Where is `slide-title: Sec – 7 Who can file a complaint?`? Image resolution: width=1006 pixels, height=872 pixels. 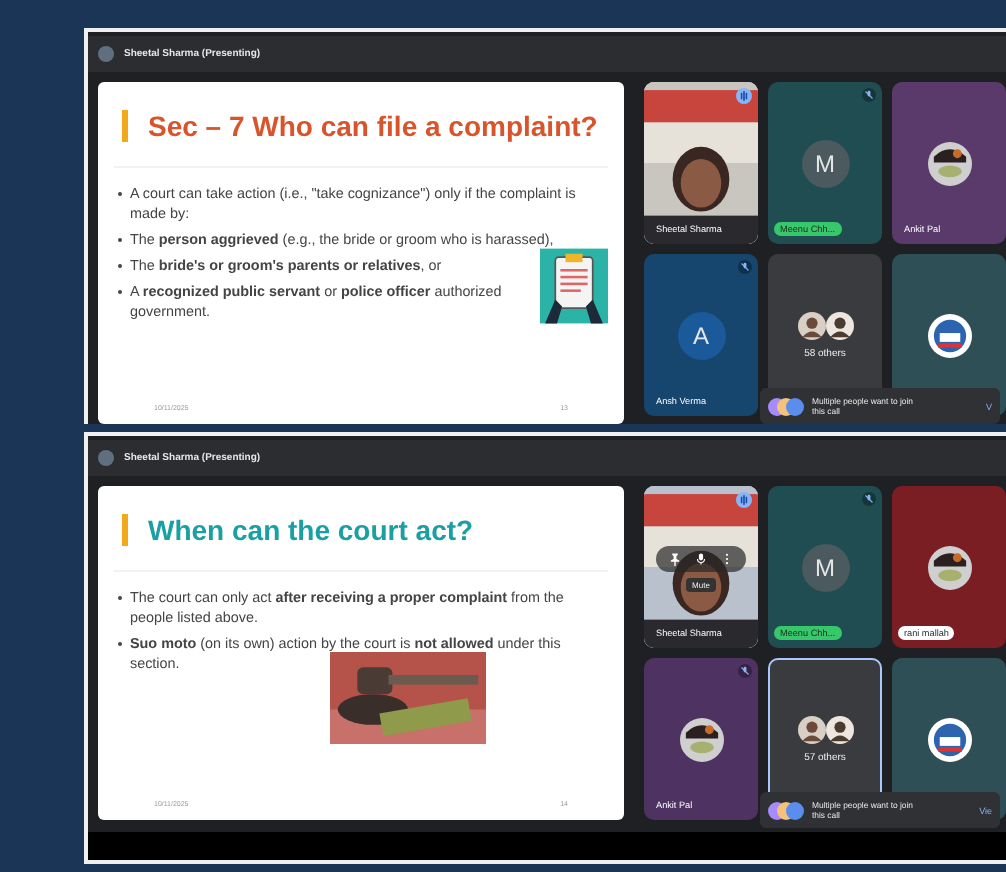
slide-title: Sec – 7 Who can file a complaint? is located at coordinates (373, 126).